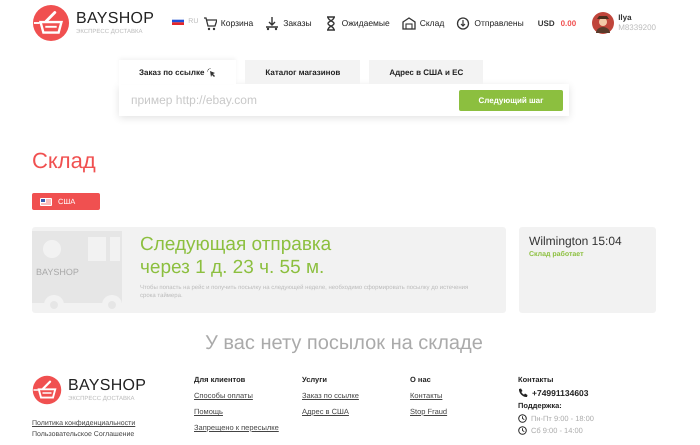  Describe the element at coordinates (423, 23) in the screenshot. I see `nav-link: Склад` at that location.